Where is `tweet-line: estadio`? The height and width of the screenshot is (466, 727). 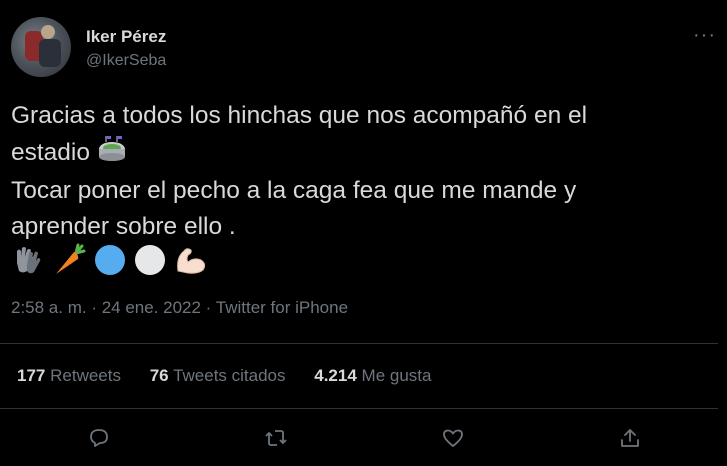
tweet-line: estadio is located at coordinates (361, 153).